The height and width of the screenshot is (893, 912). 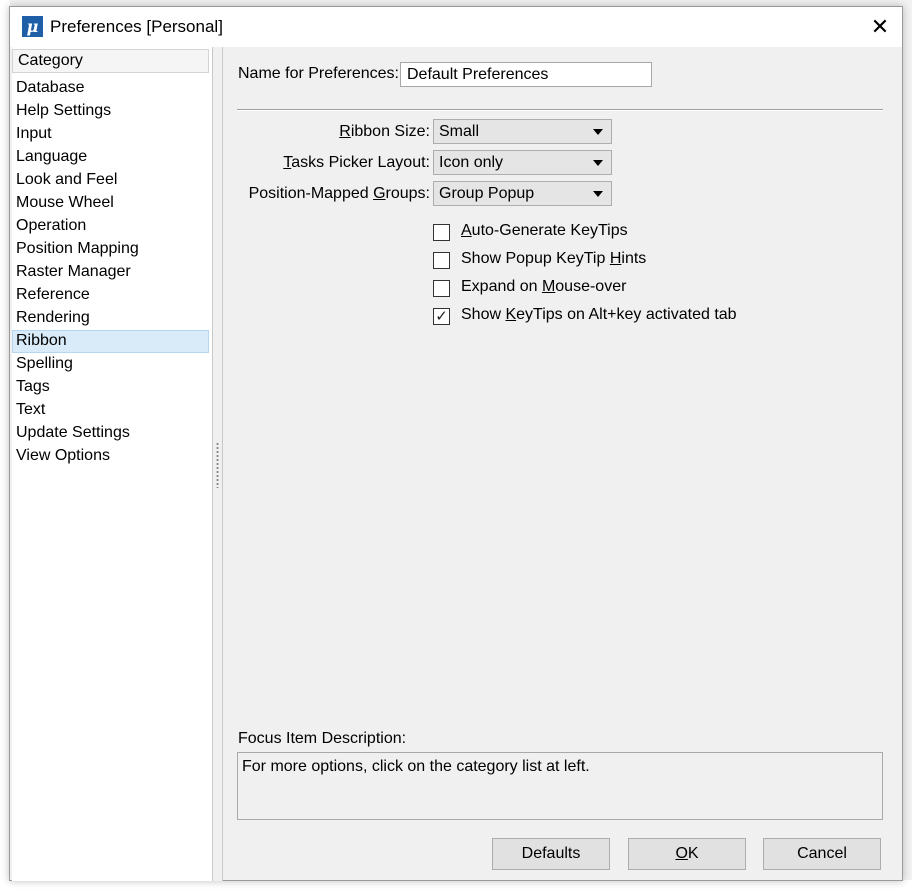 What do you see at coordinates (322, 738) in the screenshot?
I see `focus-item-description-label: Focus Item Description:` at bounding box center [322, 738].